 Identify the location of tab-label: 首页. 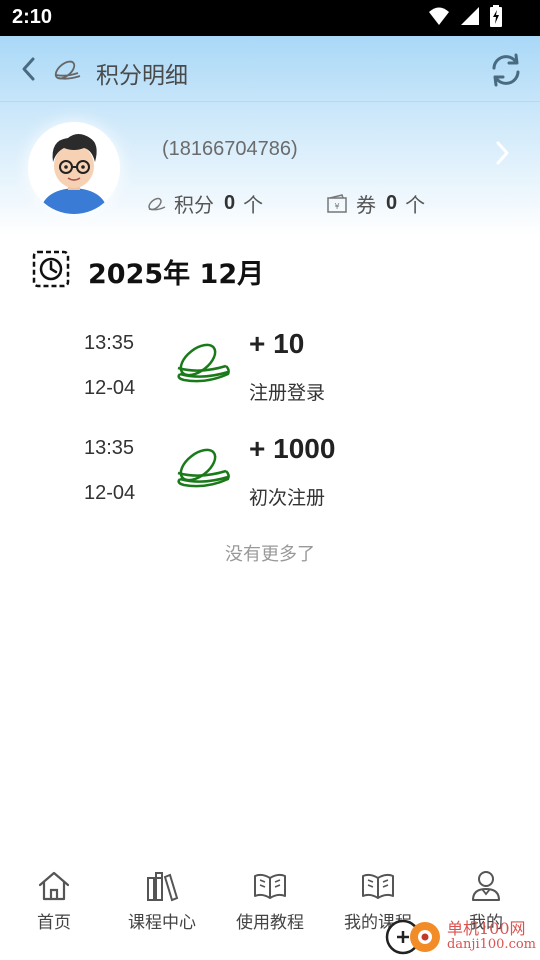
(54, 923).